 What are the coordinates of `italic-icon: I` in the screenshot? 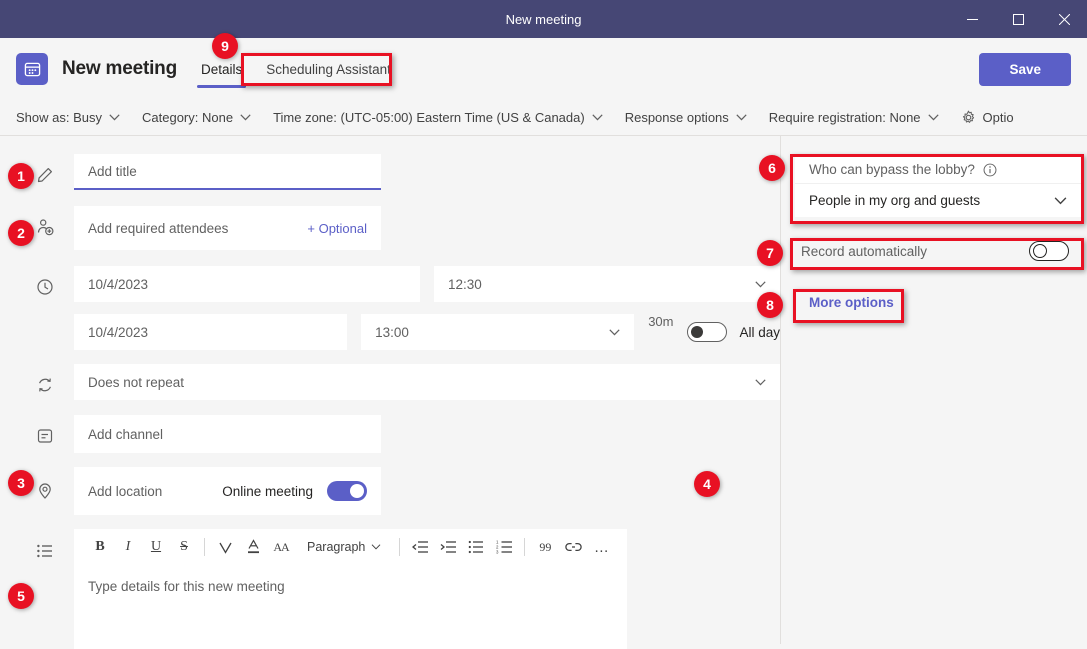 It's located at (128, 547).